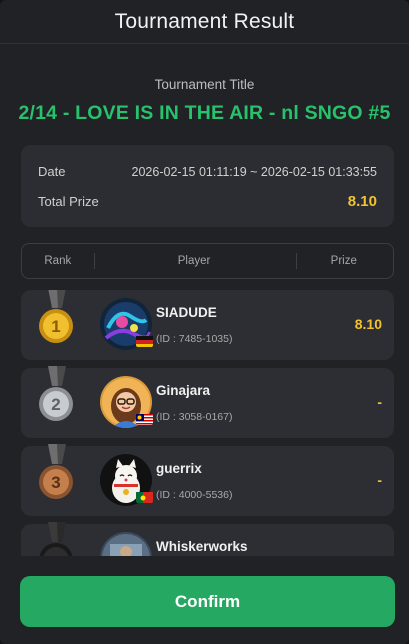 Image resolution: width=409 pixels, height=644 pixels. I want to click on dialog-footer: Confirm, so click(204, 600).